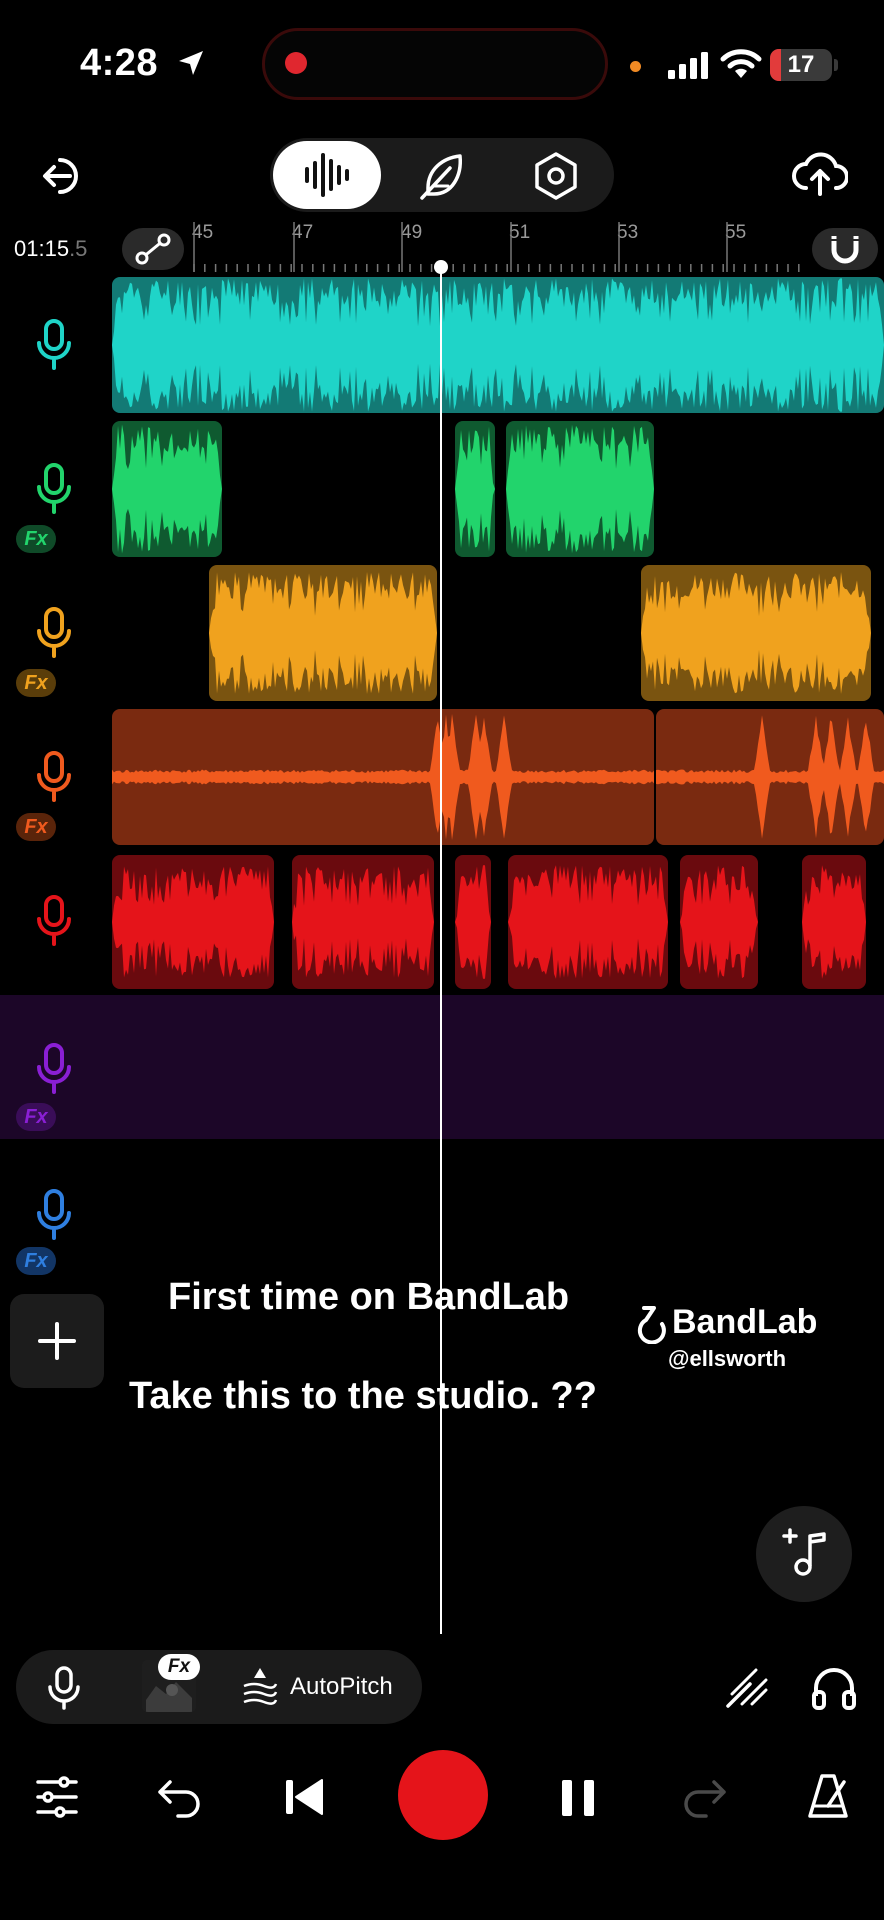  I want to click on magnet-icon, so click(845, 250).